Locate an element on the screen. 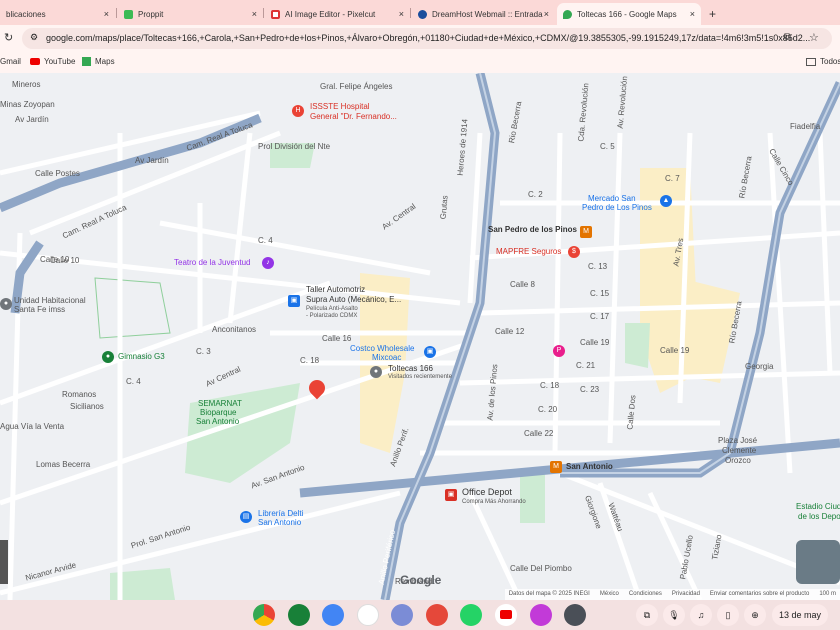 The height and width of the screenshot is (630, 840). poi-label: Santa Fe imss is located at coordinates (39, 310).